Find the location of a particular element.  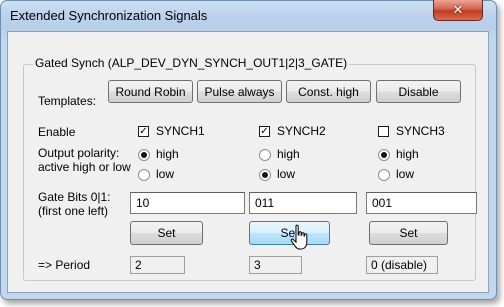

template-disable-button: Disable is located at coordinates (418, 91).